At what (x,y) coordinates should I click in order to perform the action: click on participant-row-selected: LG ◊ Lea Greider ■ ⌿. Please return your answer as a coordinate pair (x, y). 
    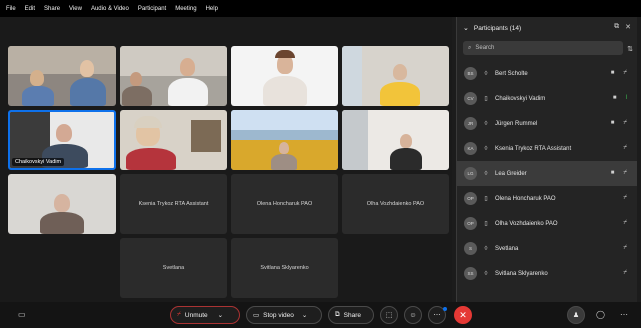
    Looking at the image, I should click on (547, 173).